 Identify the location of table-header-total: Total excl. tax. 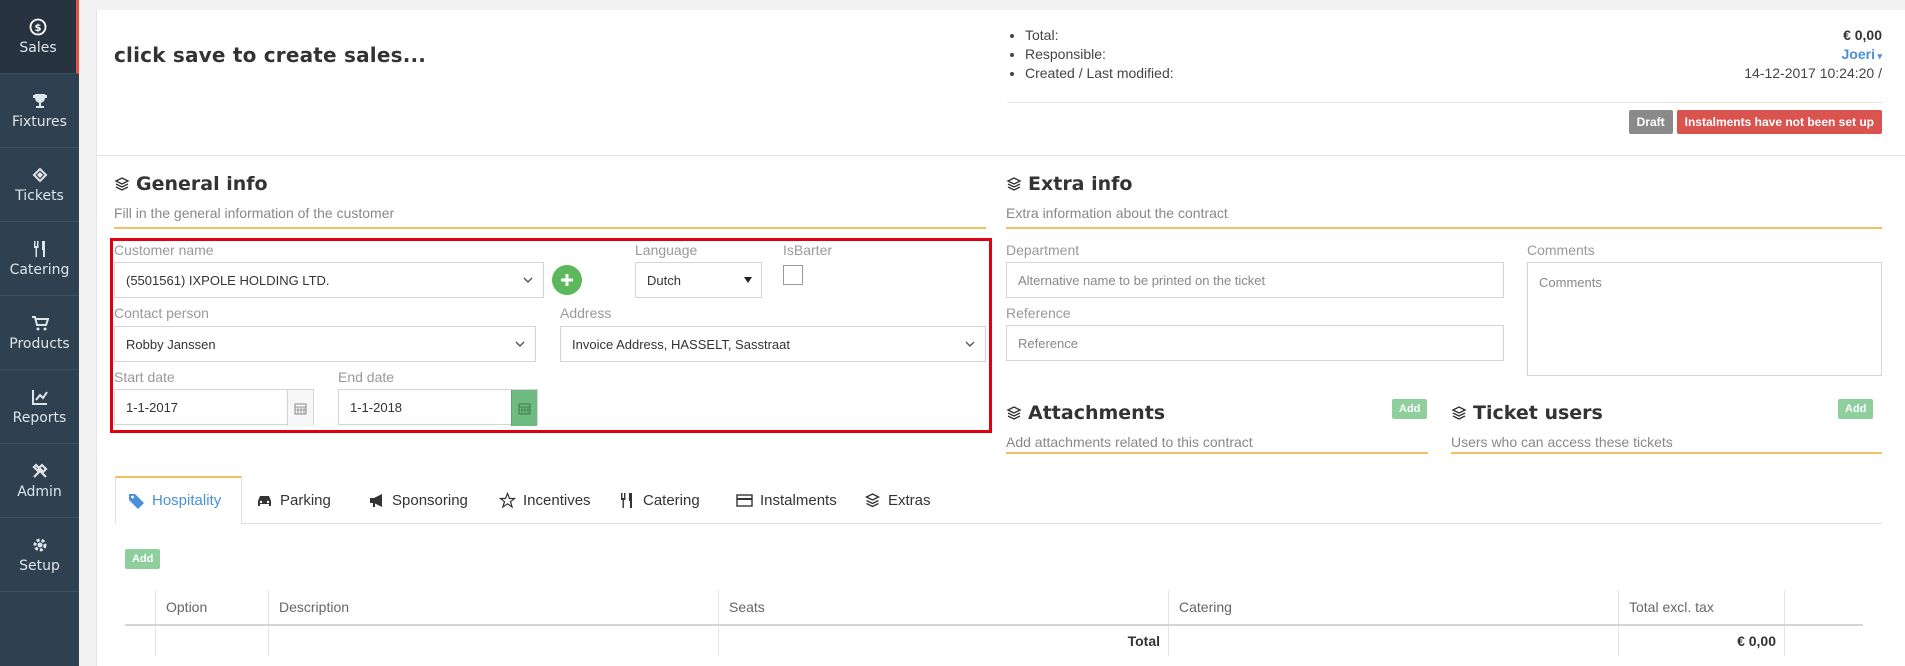
(1701, 607).